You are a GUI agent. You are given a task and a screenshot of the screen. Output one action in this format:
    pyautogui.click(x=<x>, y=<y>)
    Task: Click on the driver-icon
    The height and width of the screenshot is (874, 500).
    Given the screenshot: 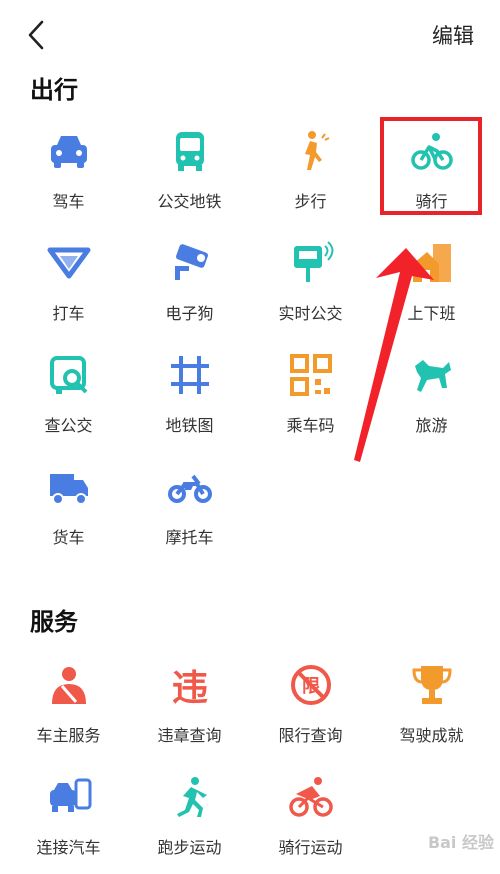 What is the action you would take?
    pyautogui.click(x=69, y=685)
    